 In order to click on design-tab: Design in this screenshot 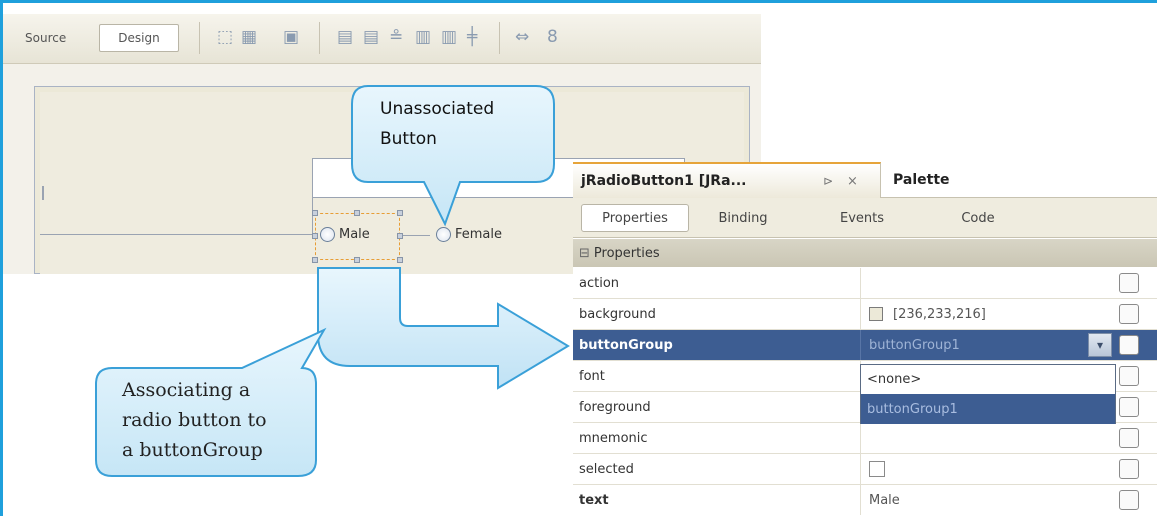, I will do `click(139, 38)`.